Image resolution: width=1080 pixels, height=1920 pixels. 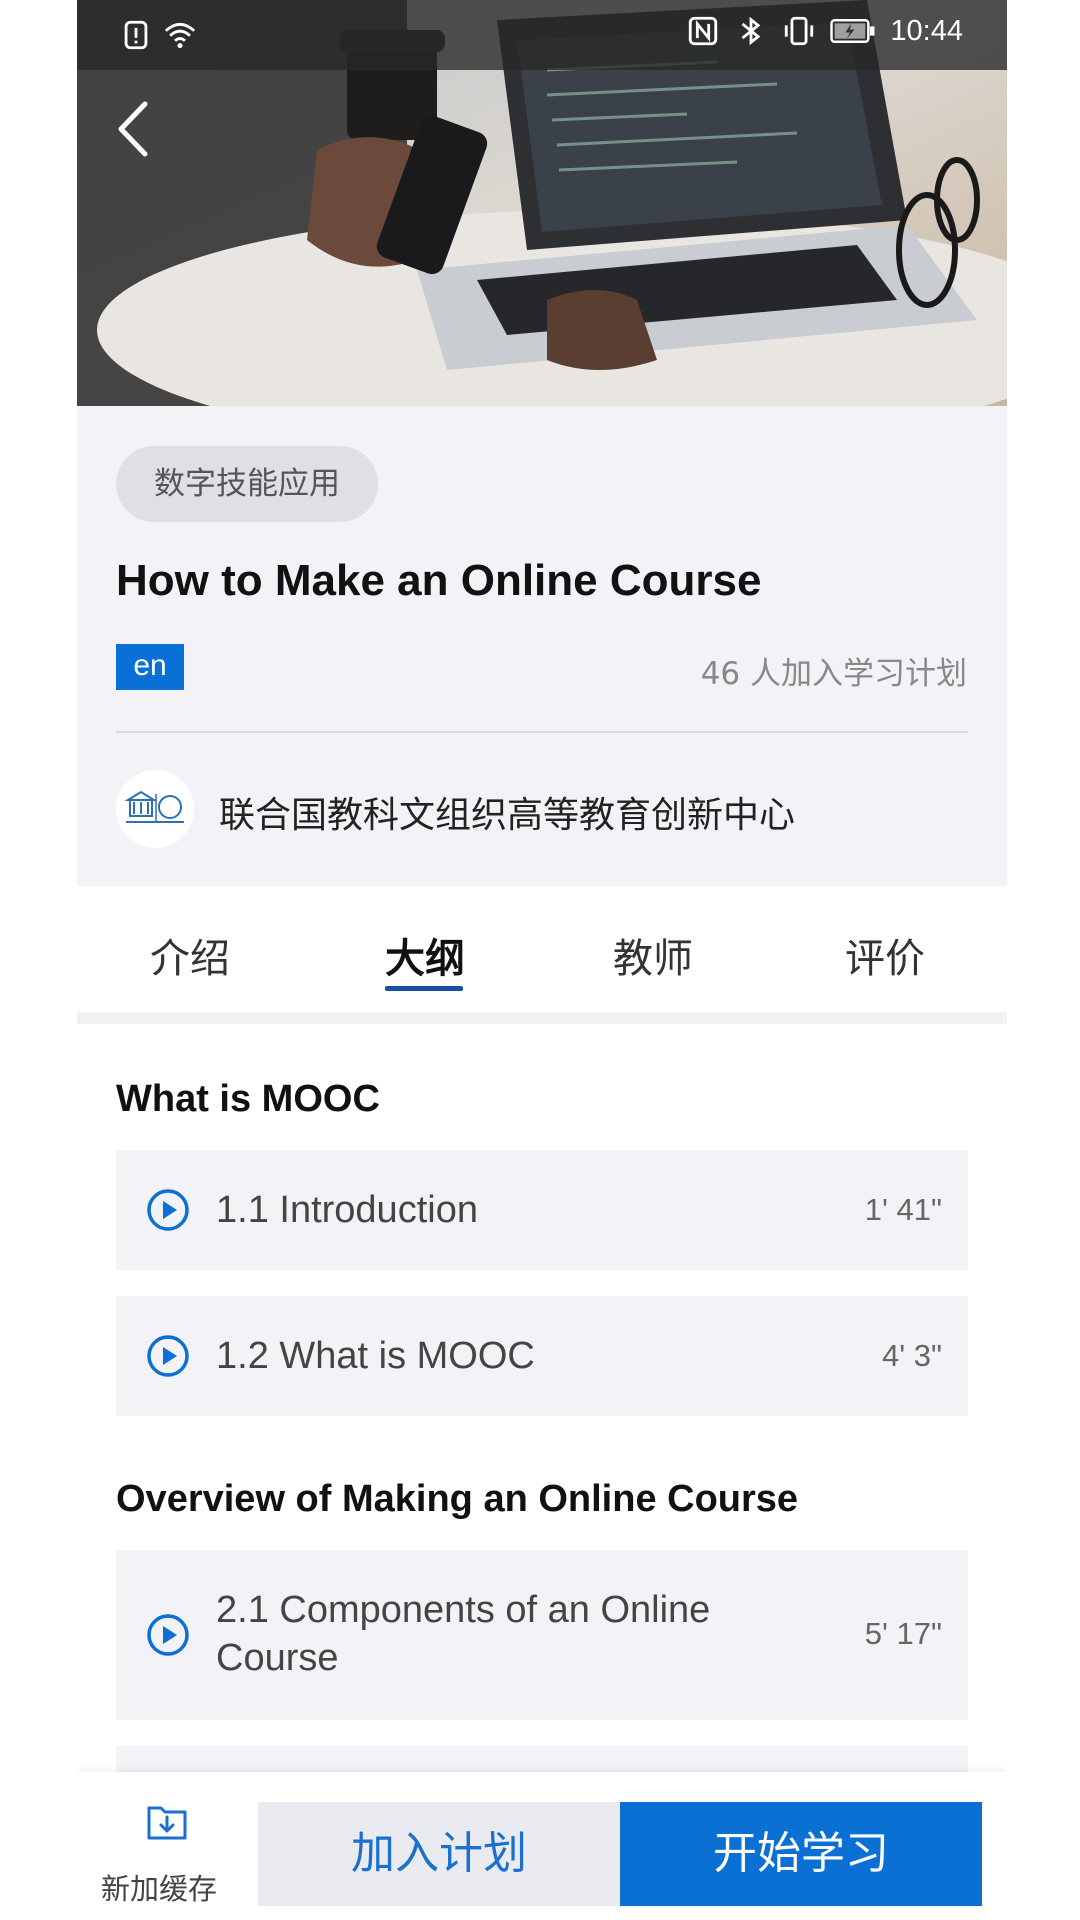 What do you see at coordinates (375, 1356) in the screenshot?
I see `lesson-title: 1.2 What is MOOC` at bounding box center [375, 1356].